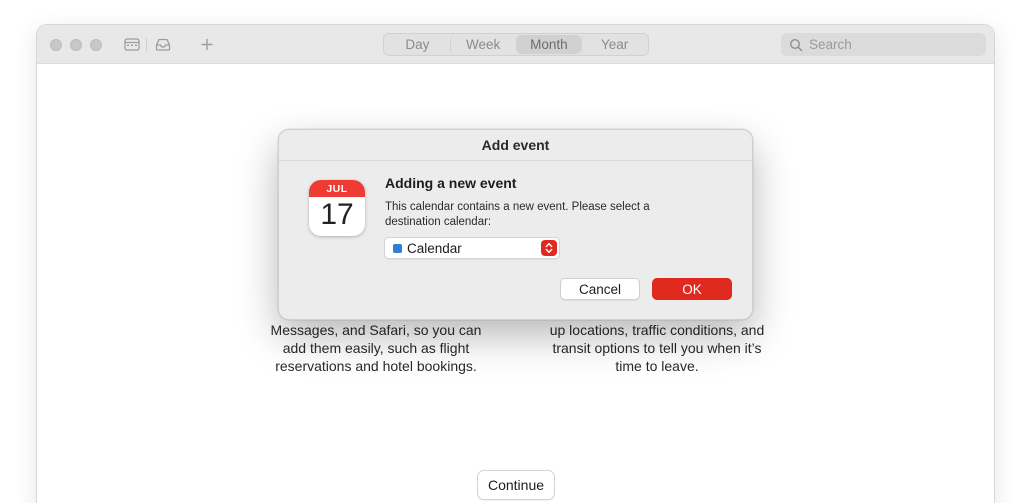  I want to click on calendar-icon-day: 17, so click(337, 214).